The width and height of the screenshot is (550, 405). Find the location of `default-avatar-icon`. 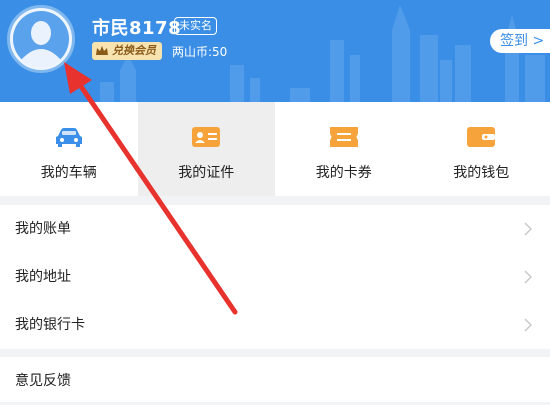

default-avatar-icon is located at coordinates (41, 39).